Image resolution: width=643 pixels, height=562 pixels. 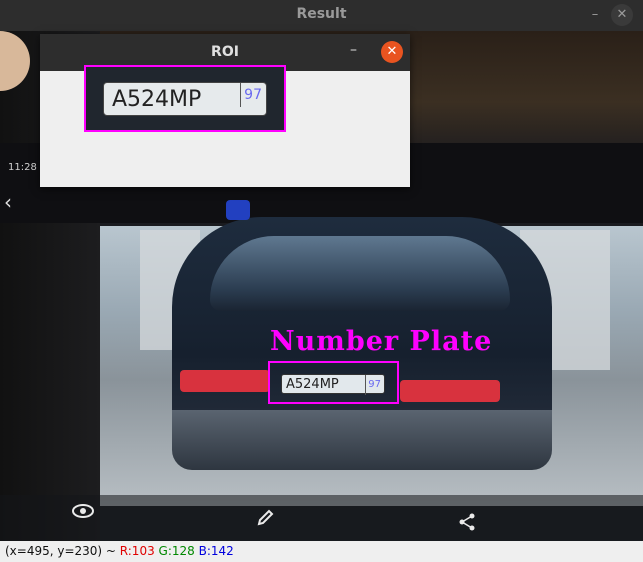 I want to click on roi-close-button: ✕, so click(x=392, y=52).